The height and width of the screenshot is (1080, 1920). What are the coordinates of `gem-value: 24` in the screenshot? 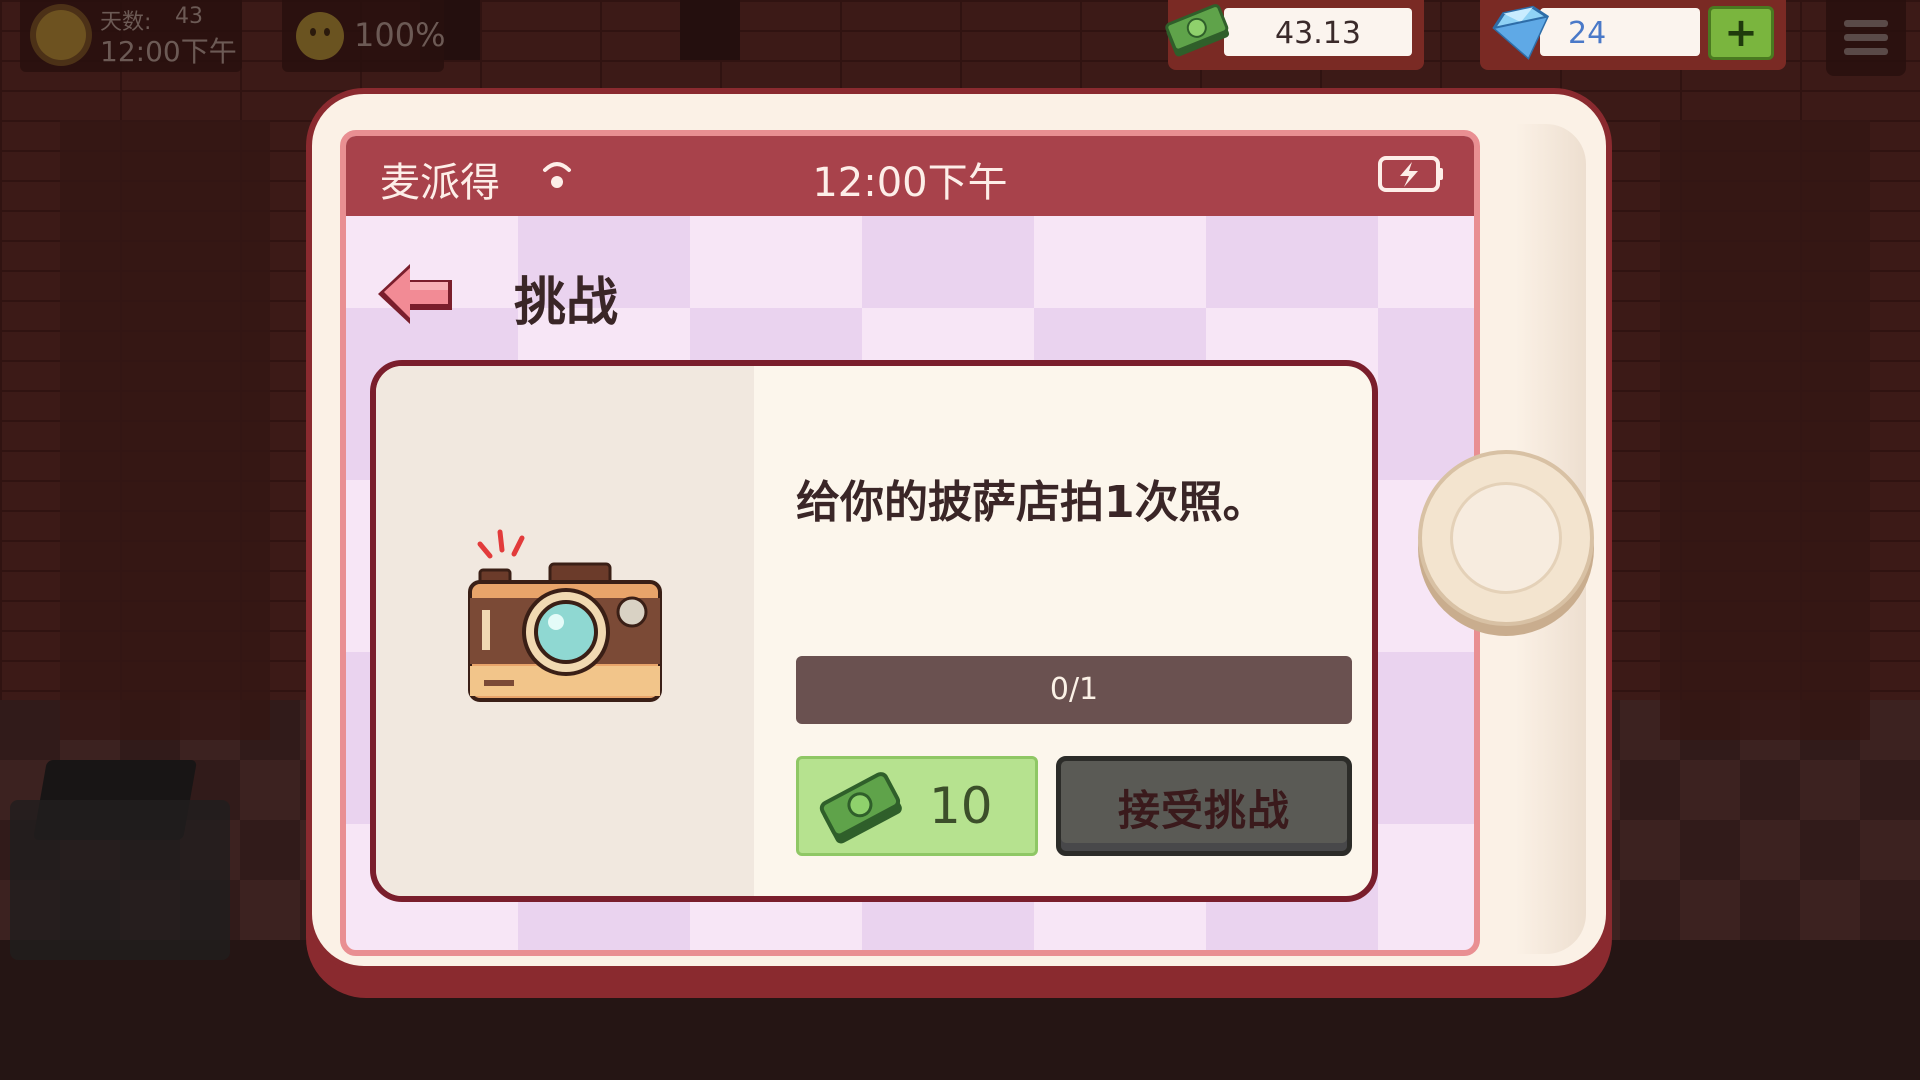 It's located at (1587, 33).